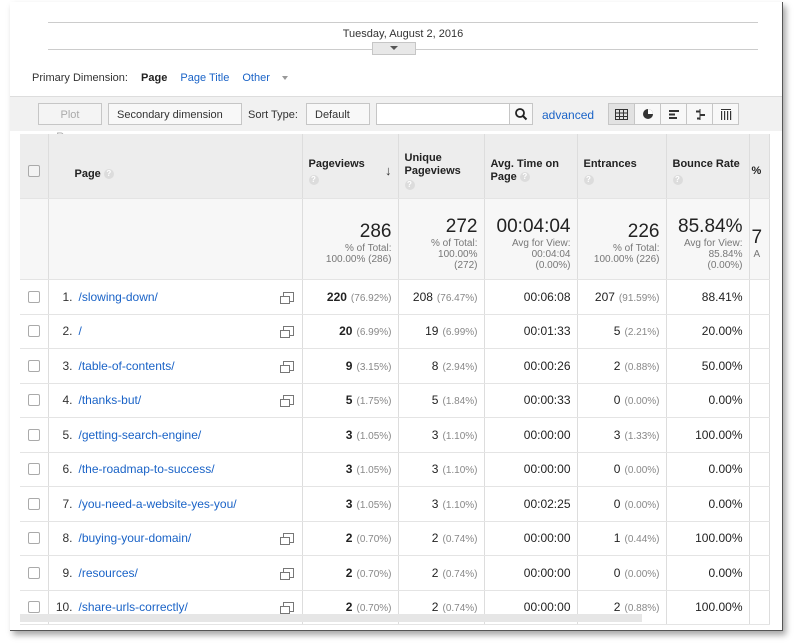 This screenshot has width=800, height=643. Describe the element at coordinates (331, 618) in the screenshot. I see `horizontal-scrollbar` at that location.